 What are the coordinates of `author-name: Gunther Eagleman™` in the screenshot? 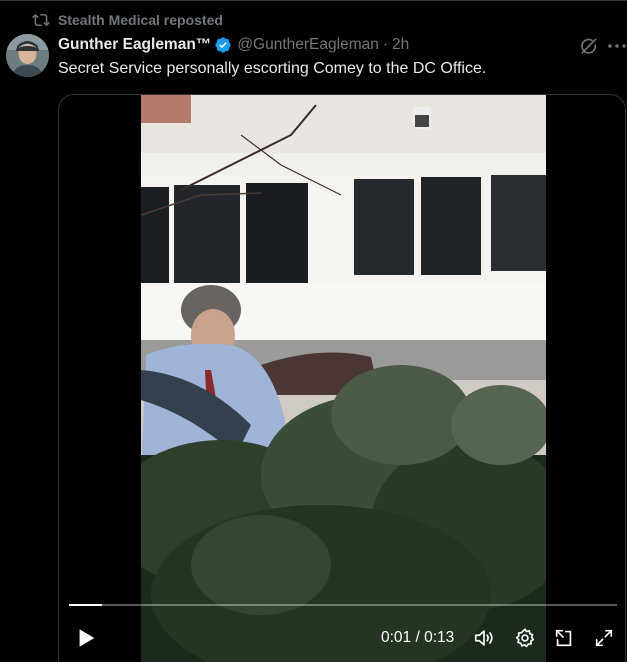 It's located at (134, 45).